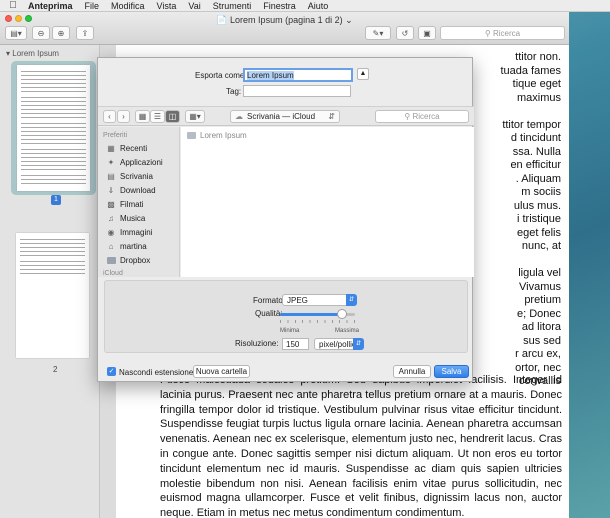 Image resolution: width=610 pixels, height=518 pixels. I want to click on cancel-button: Annulla, so click(412, 371).